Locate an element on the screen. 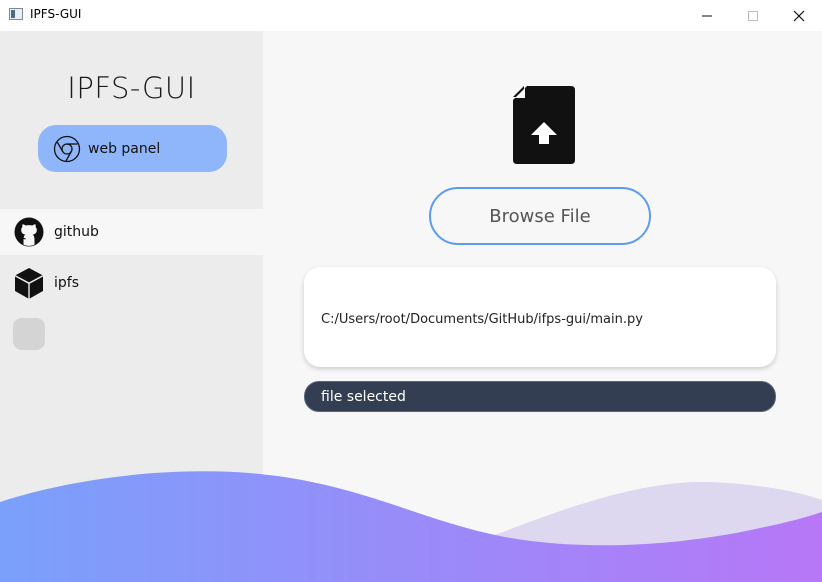  close-icon is located at coordinates (799, 15).